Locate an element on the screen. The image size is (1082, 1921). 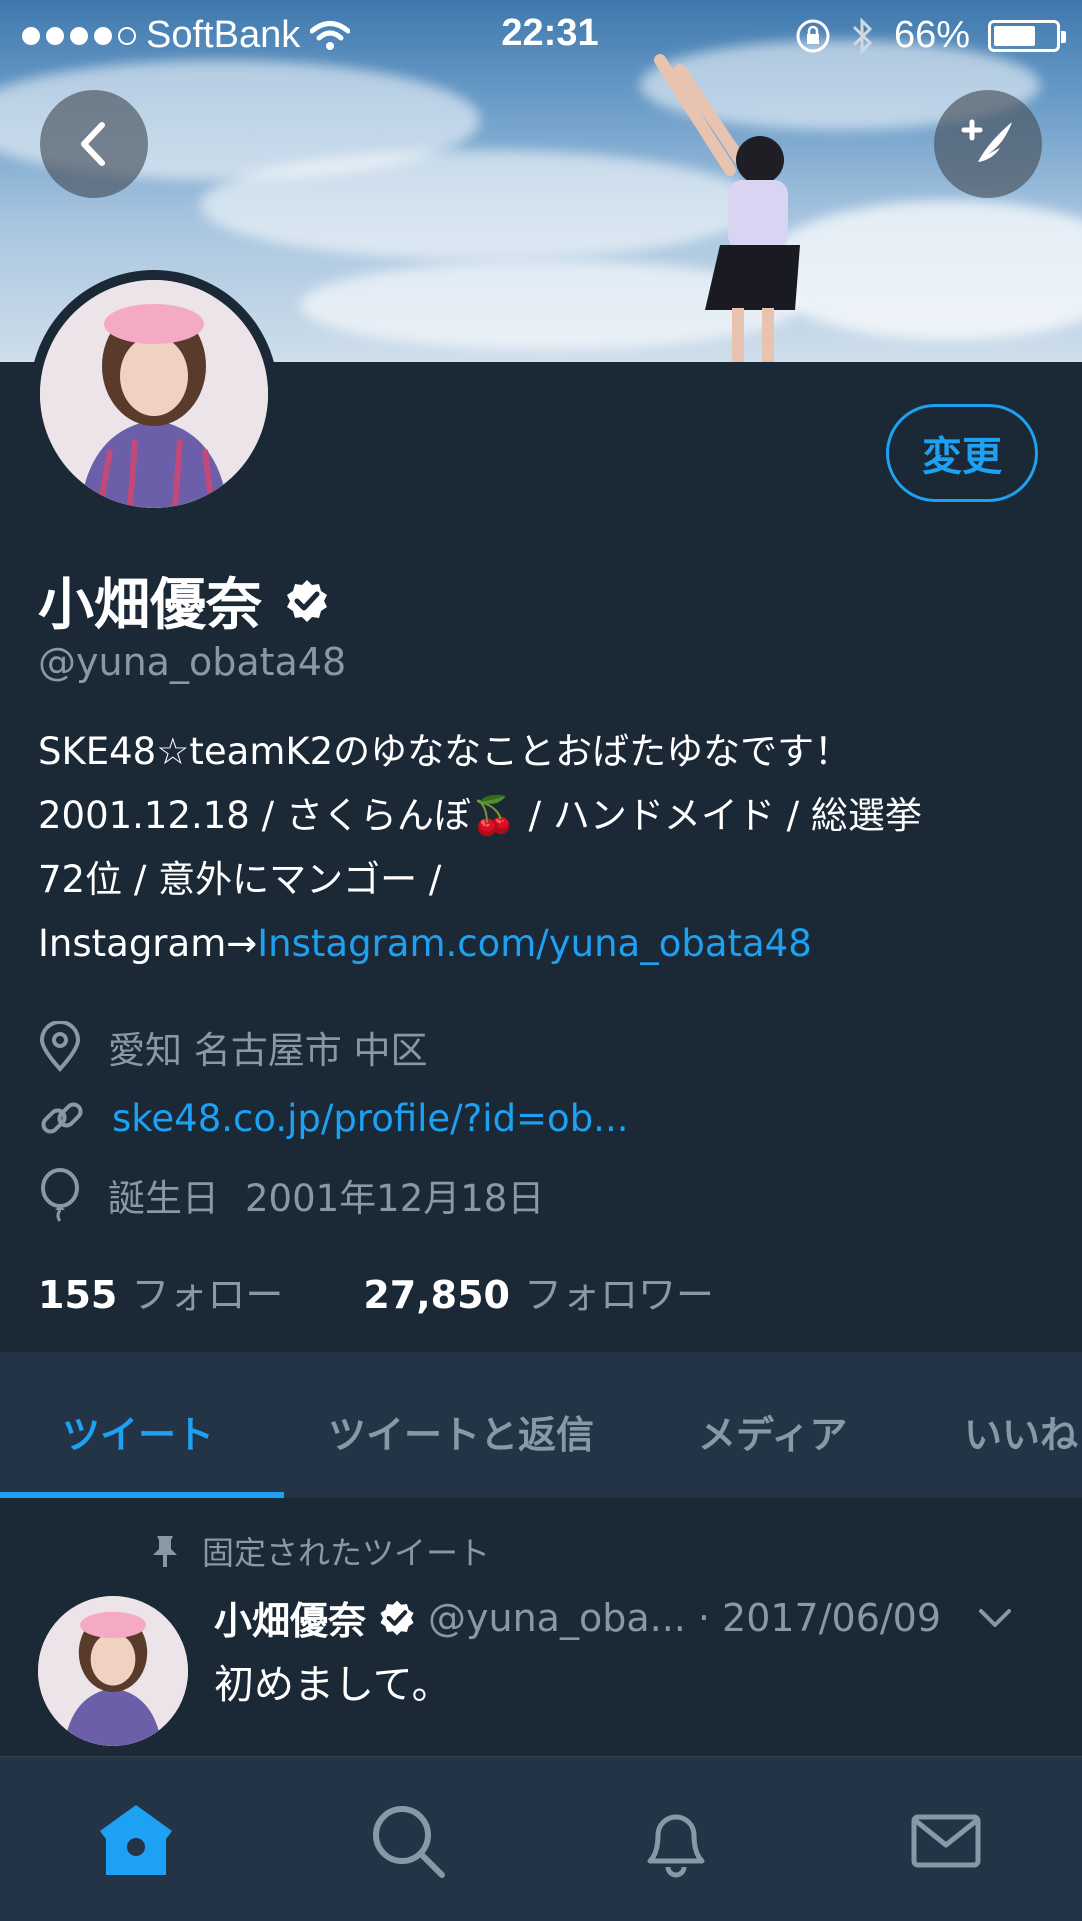
location-pin-icon is located at coordinates (60, 1046).